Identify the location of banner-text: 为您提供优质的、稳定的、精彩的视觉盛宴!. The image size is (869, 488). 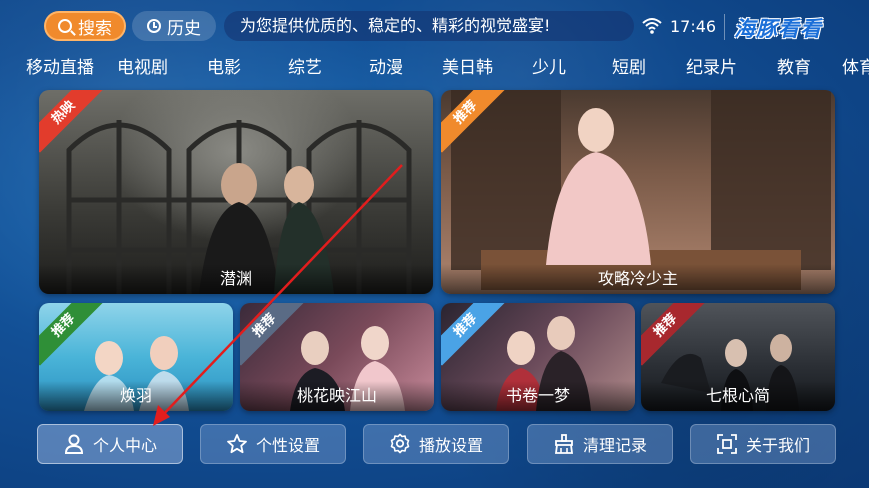
(429, 26).